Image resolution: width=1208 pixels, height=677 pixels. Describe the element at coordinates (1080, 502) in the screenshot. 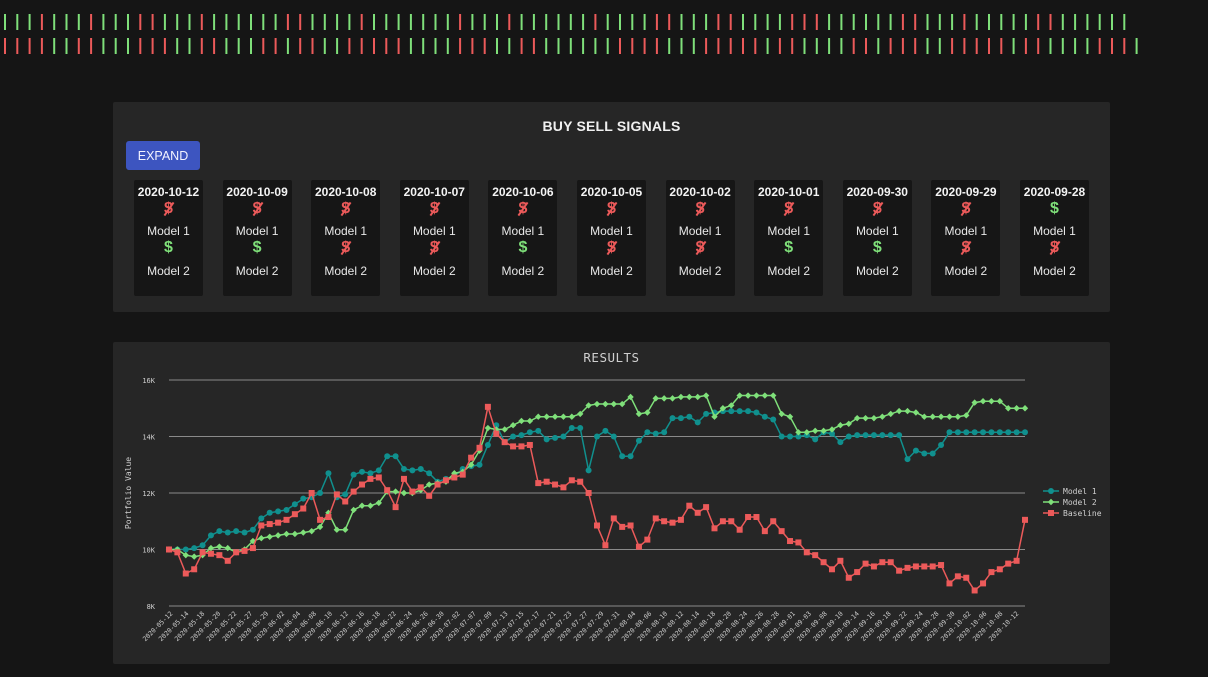

I see `legend-label: Model 2` at that location.